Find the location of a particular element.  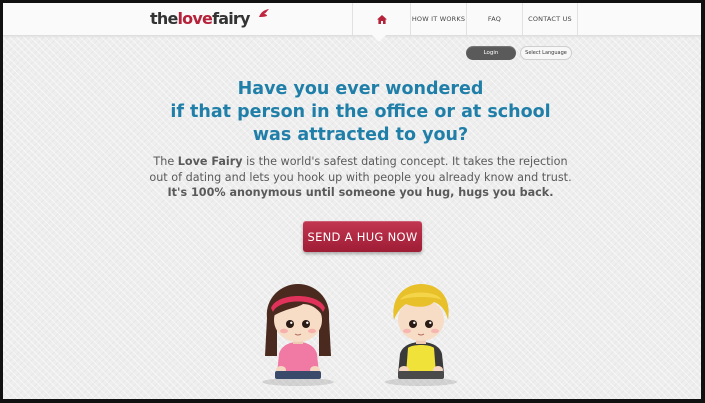

nav-item-contact-us: CONTACT US is located at coordinates (550, 19).